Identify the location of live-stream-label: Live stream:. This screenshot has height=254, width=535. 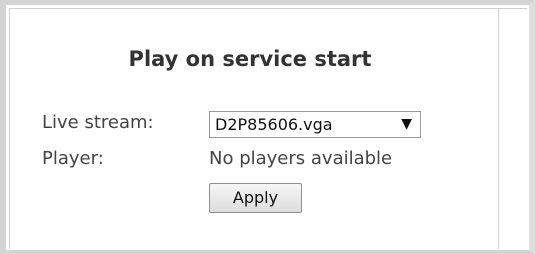
(98, 122).